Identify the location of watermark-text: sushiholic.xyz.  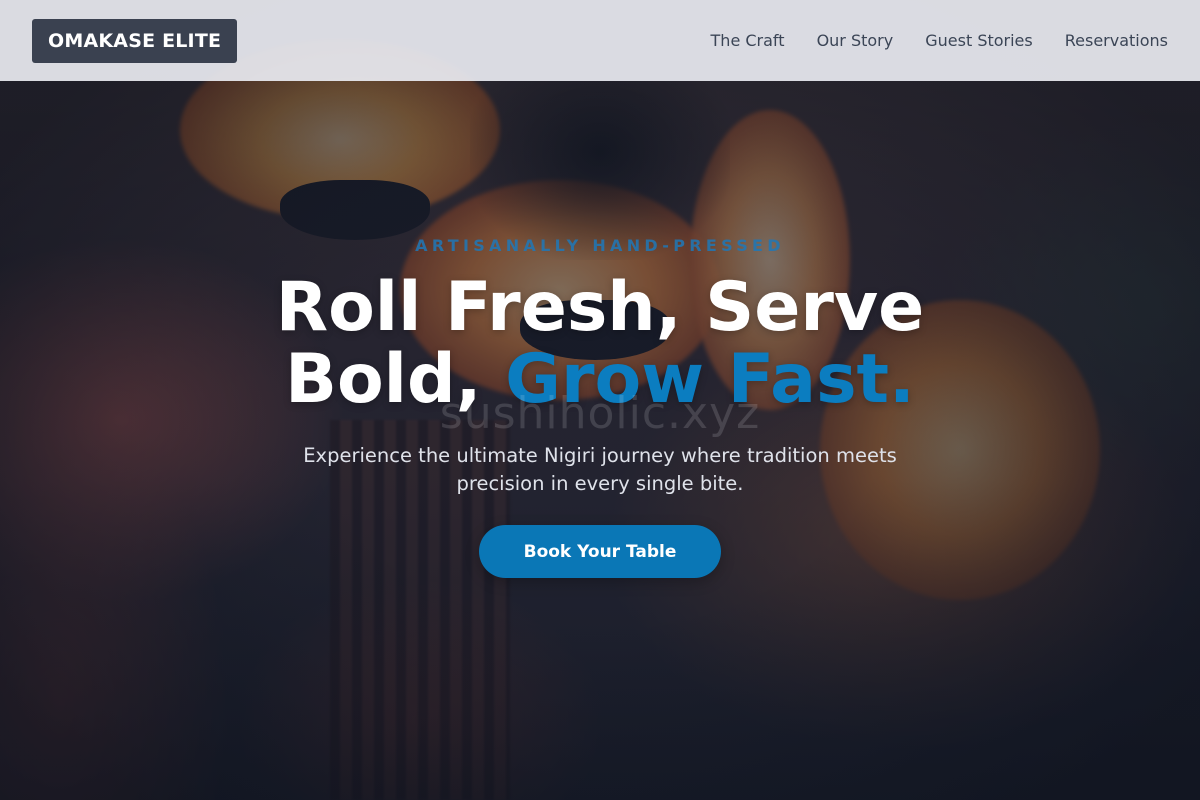
(600, 413).